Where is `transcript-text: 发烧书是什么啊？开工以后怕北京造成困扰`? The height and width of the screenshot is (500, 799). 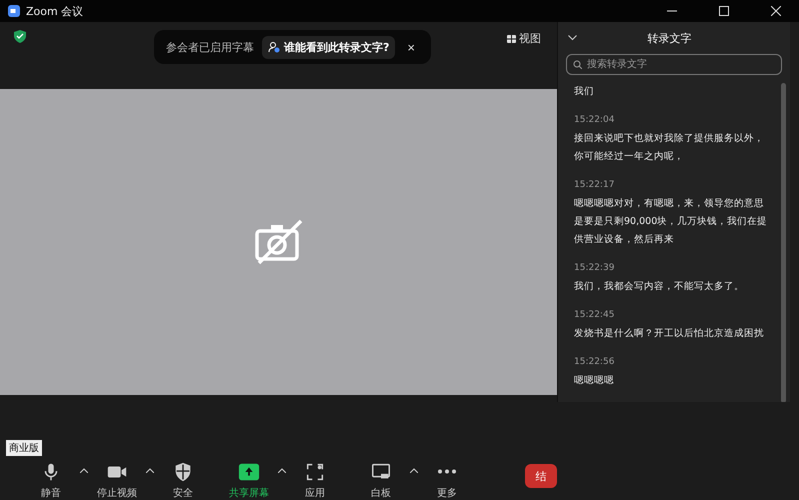
transcript-text: 发烧书是什么啊？开工以后怕北京造成困扰 is located at coordinates (669, 334).